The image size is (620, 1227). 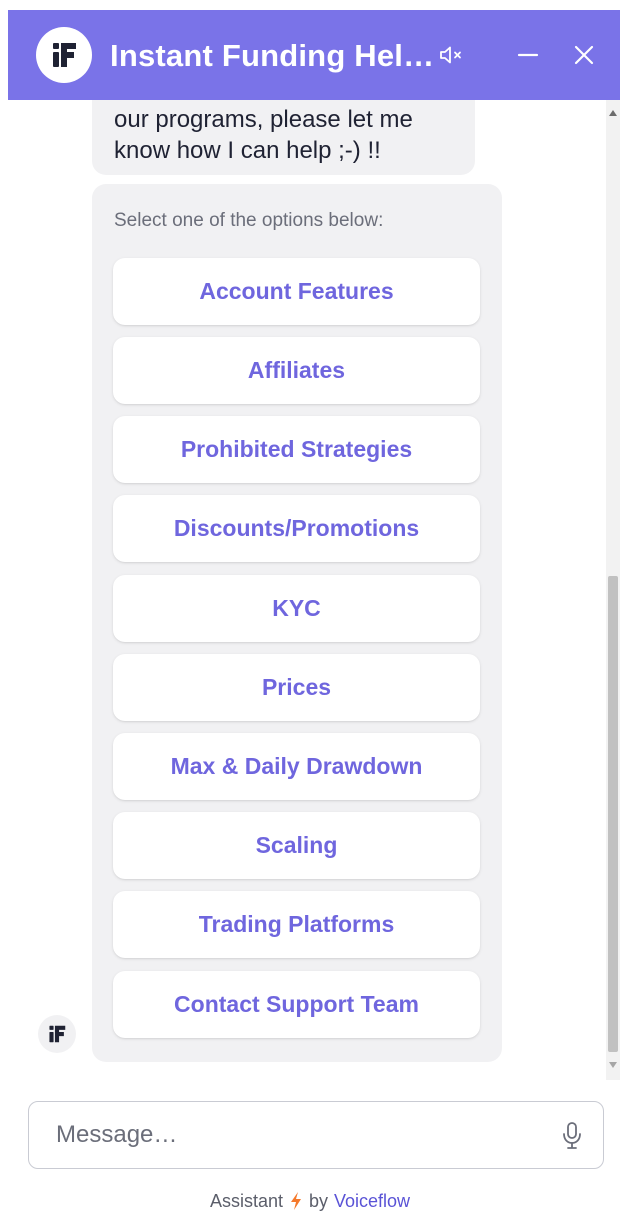 I want to click on scroll-up-arrow-icon, so click(x=613, y=113).